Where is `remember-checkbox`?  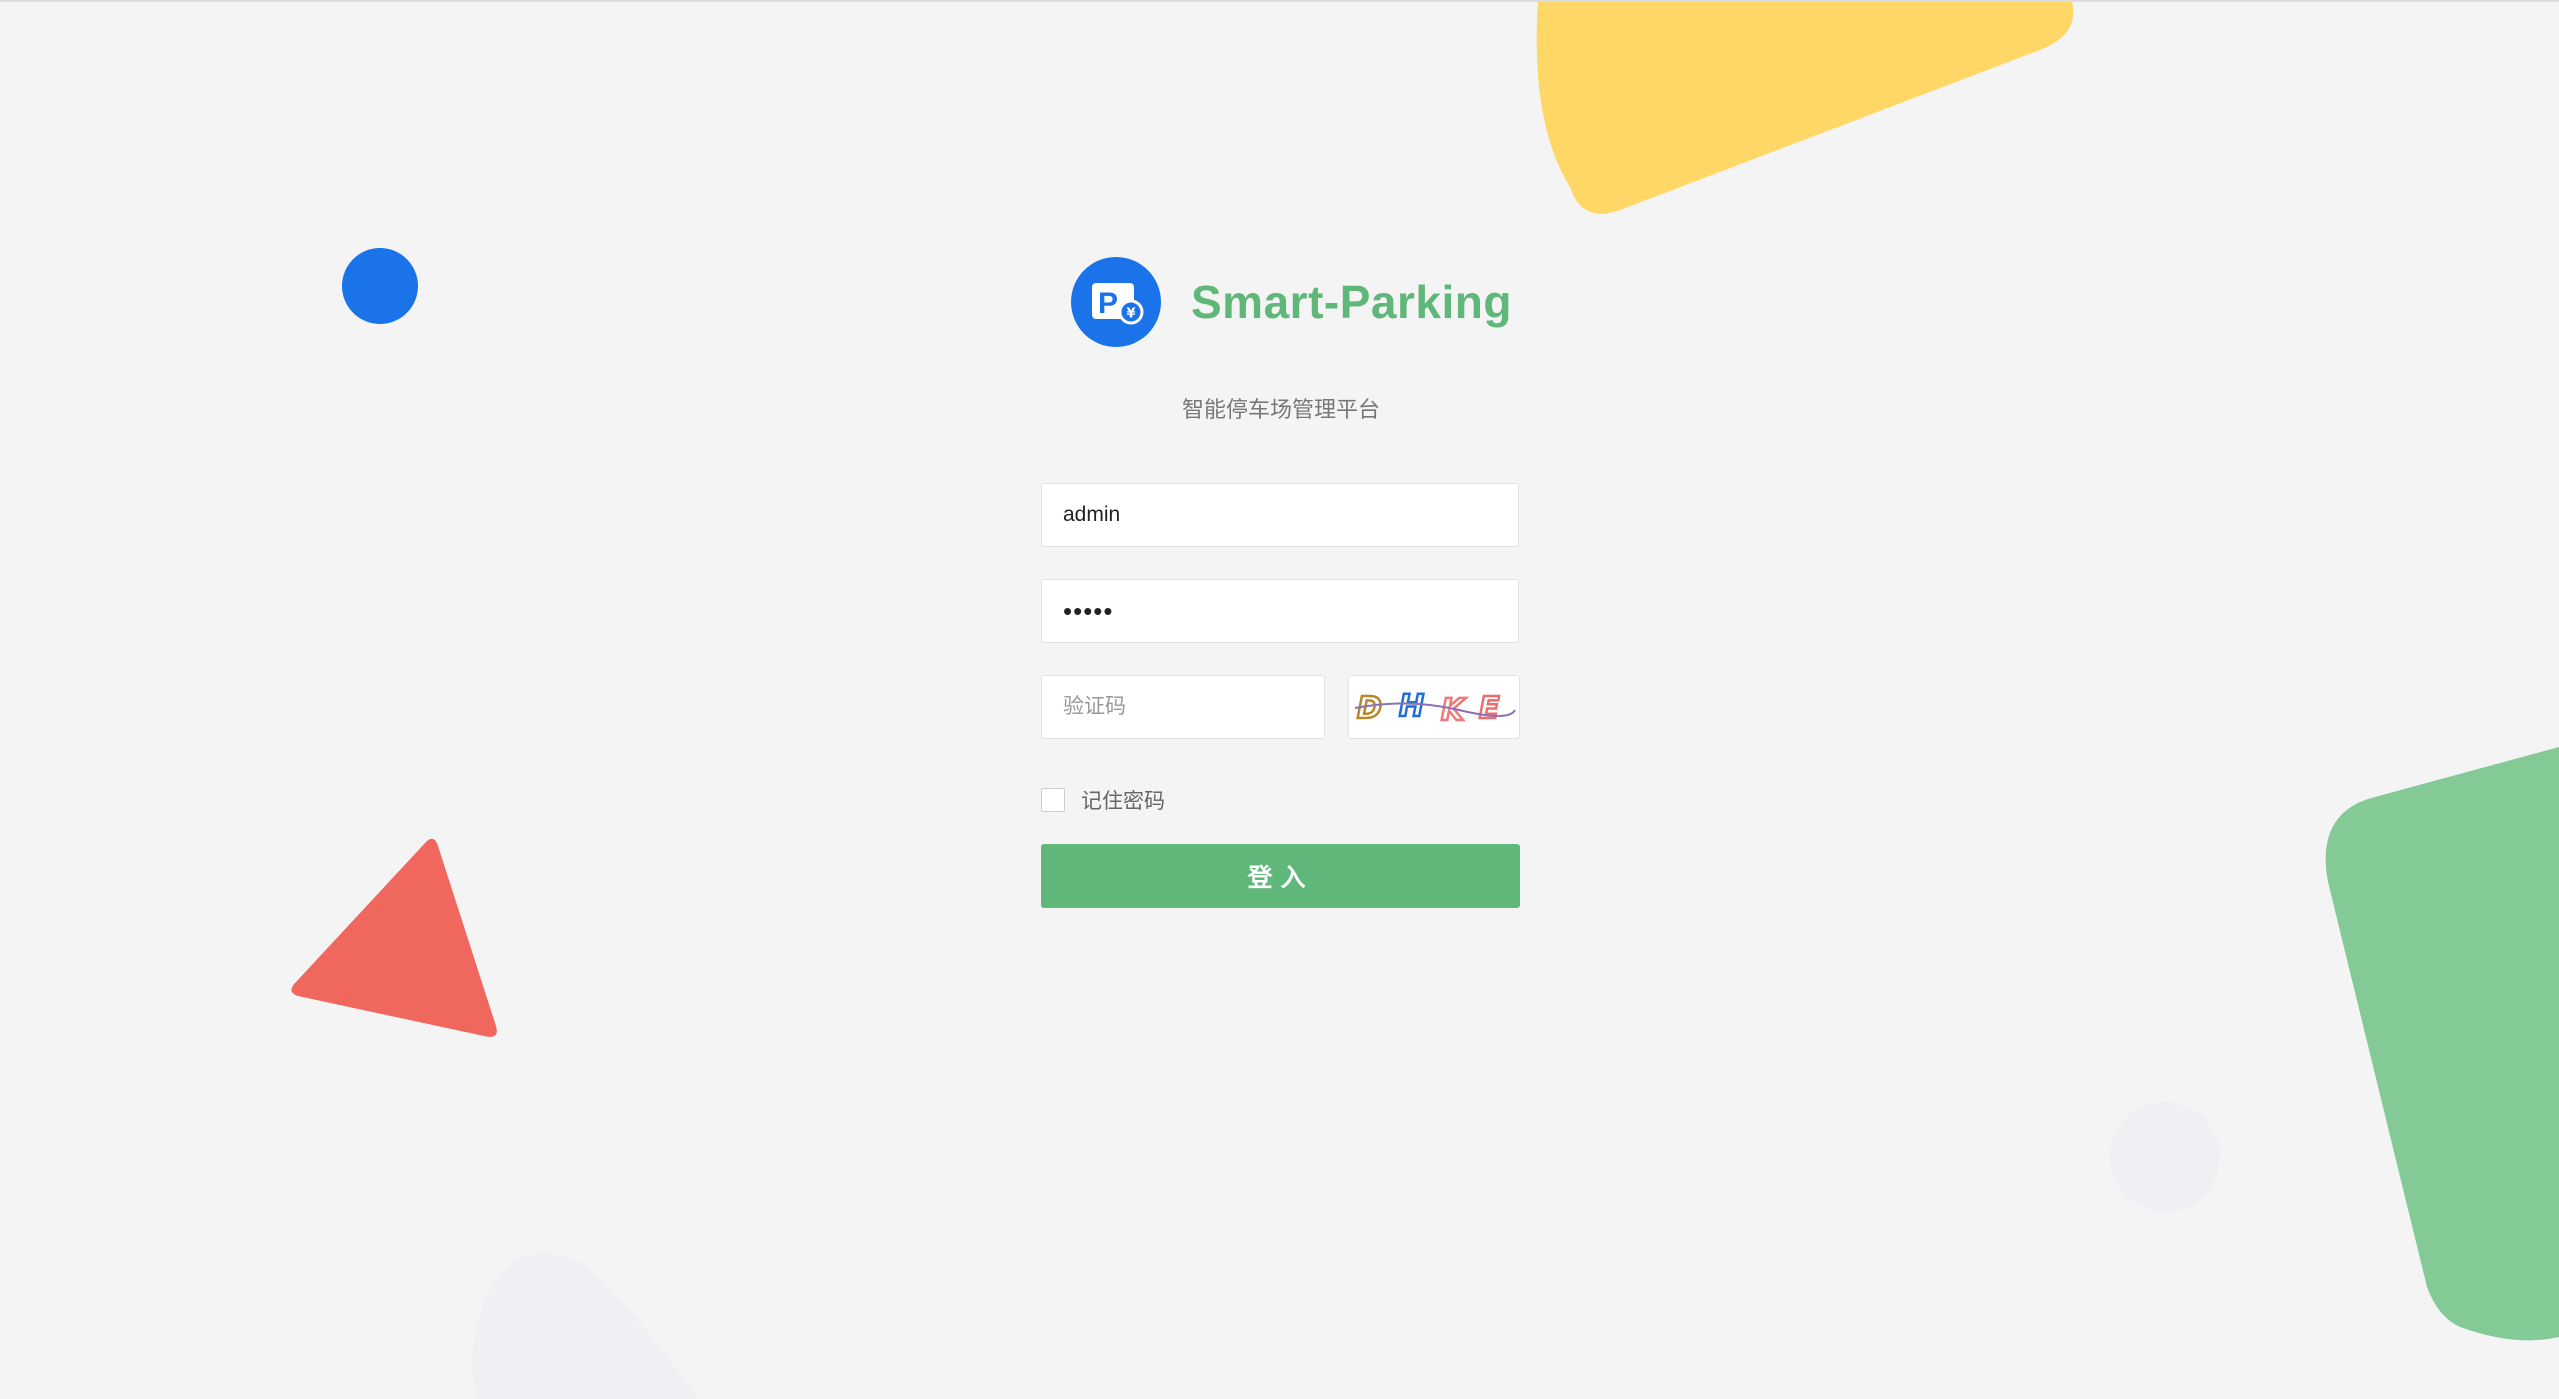
remember-checkbox is located at coordinates (1053, 800).